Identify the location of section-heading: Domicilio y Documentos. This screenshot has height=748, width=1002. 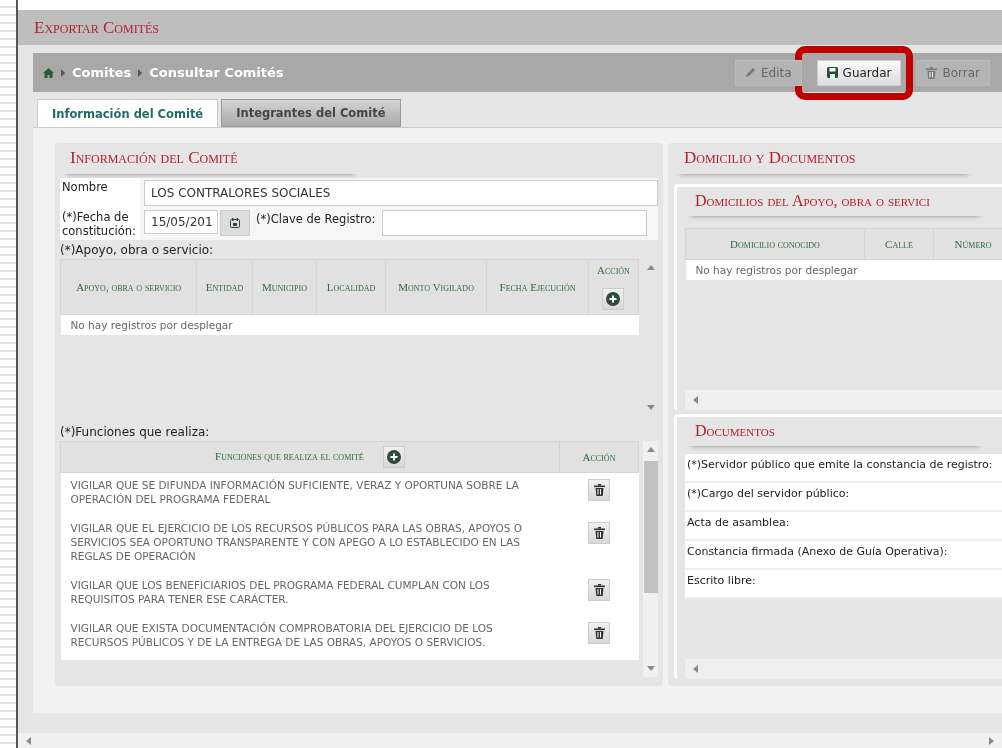
(824, 160).